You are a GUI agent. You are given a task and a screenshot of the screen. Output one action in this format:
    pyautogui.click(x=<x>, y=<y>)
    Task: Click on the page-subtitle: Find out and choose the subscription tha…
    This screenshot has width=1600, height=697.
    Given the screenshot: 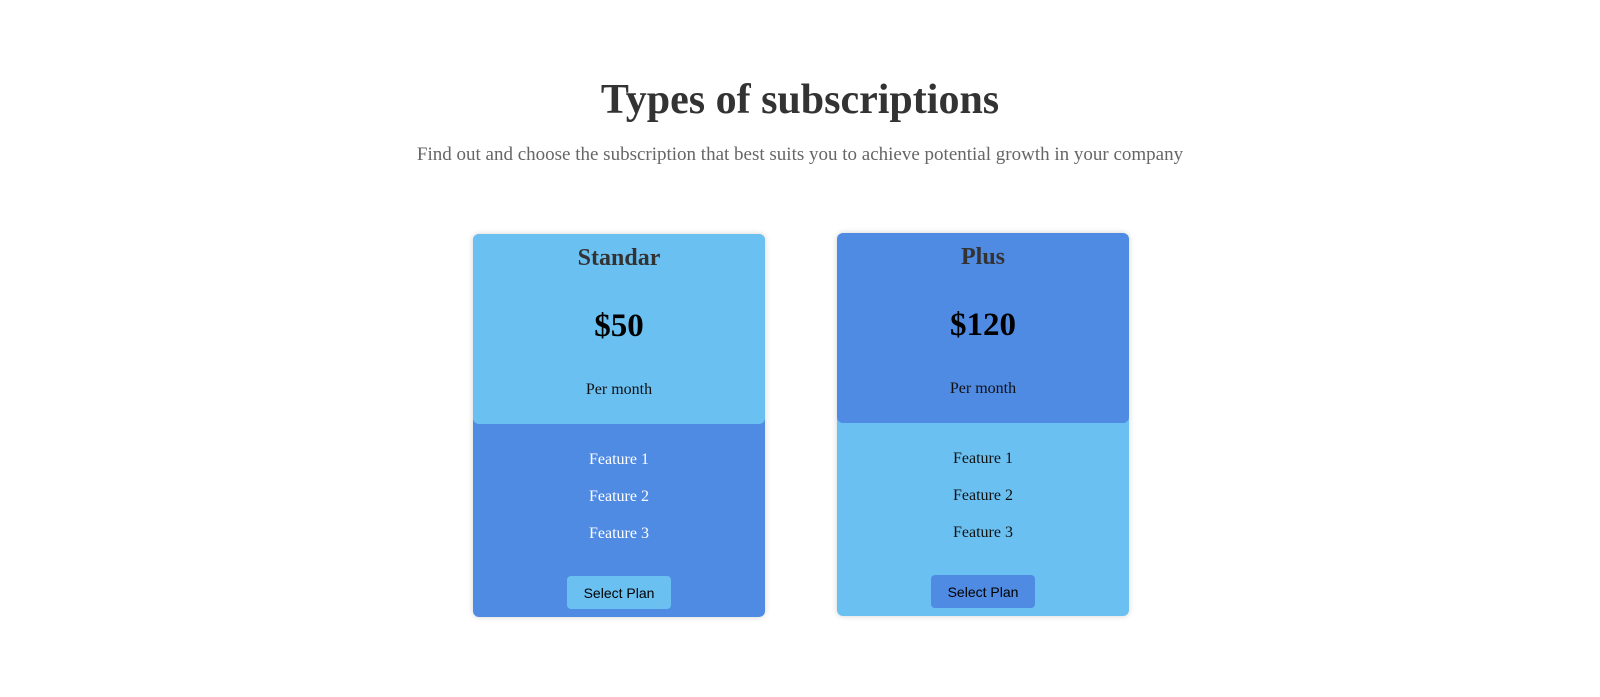 What is the action you would take?
    pyautogui.click(x=800, y=154)
    